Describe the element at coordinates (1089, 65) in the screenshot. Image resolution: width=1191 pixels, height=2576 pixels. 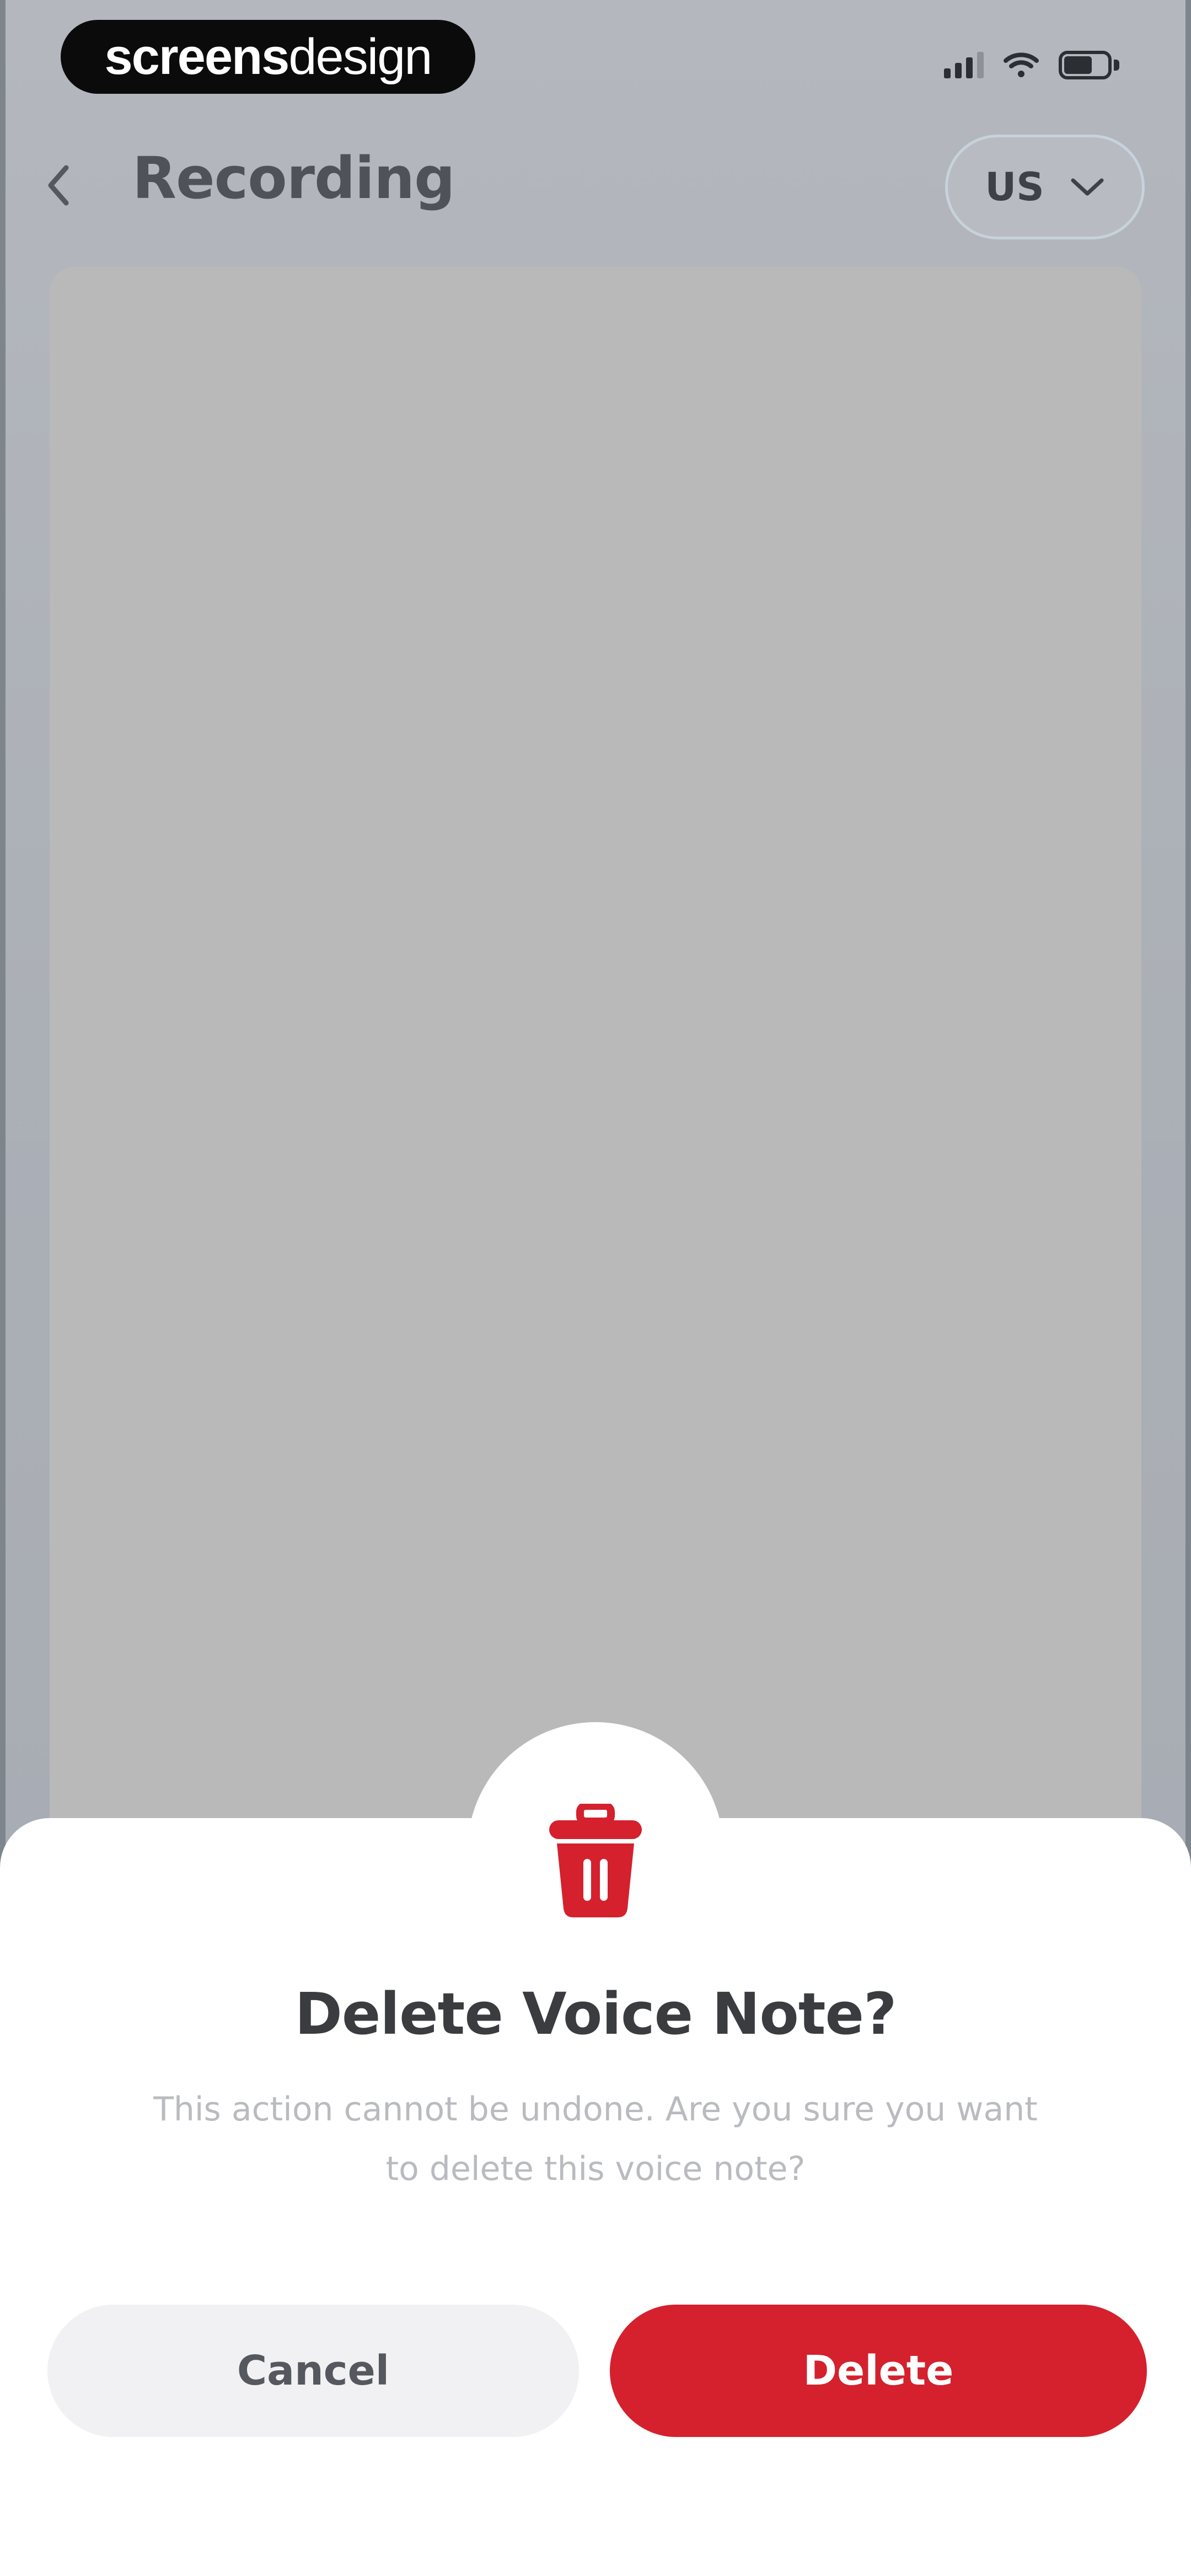
I see `battery-icon` at that location.